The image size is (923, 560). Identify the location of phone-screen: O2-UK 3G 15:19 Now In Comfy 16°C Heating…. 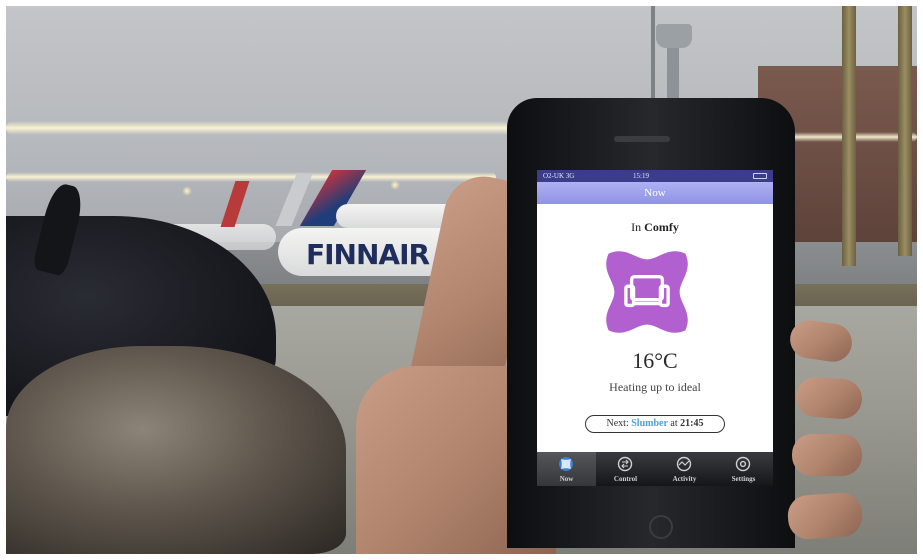
(655, 328).